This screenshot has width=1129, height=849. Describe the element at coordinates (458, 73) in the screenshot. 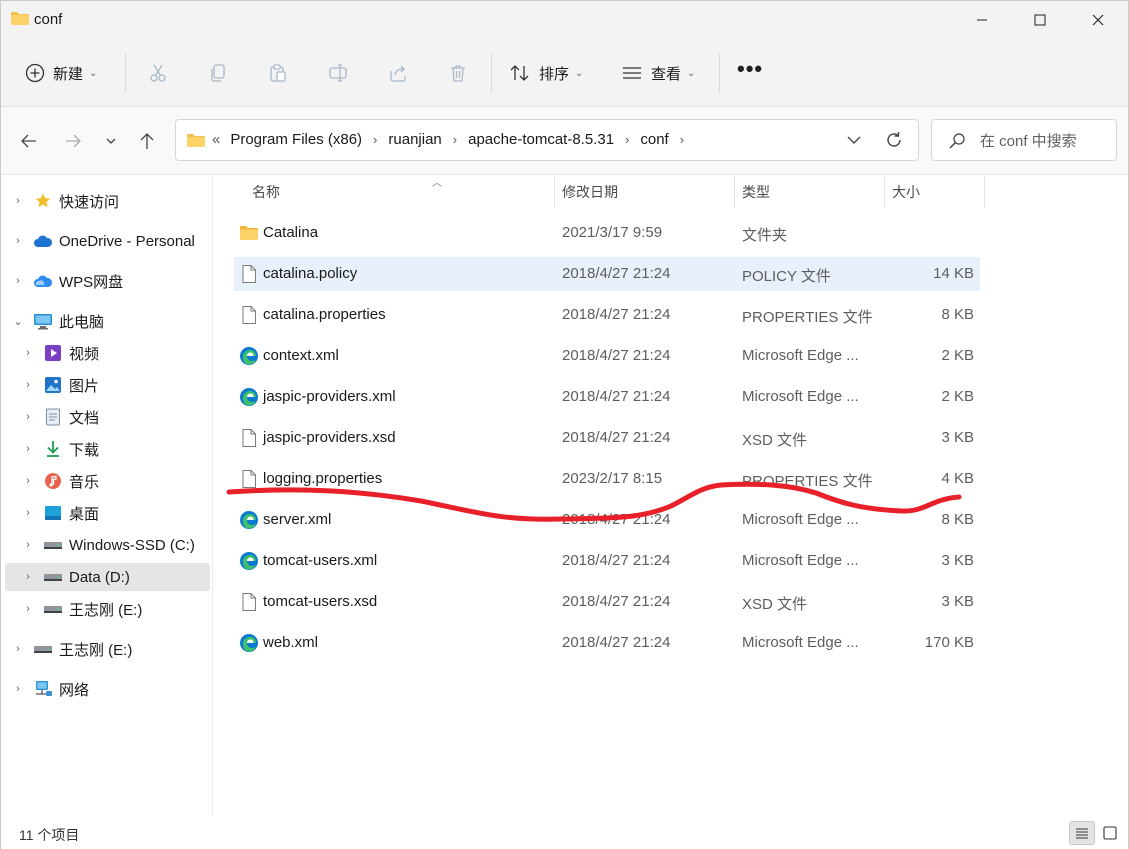

I see `delete-button` at that location.